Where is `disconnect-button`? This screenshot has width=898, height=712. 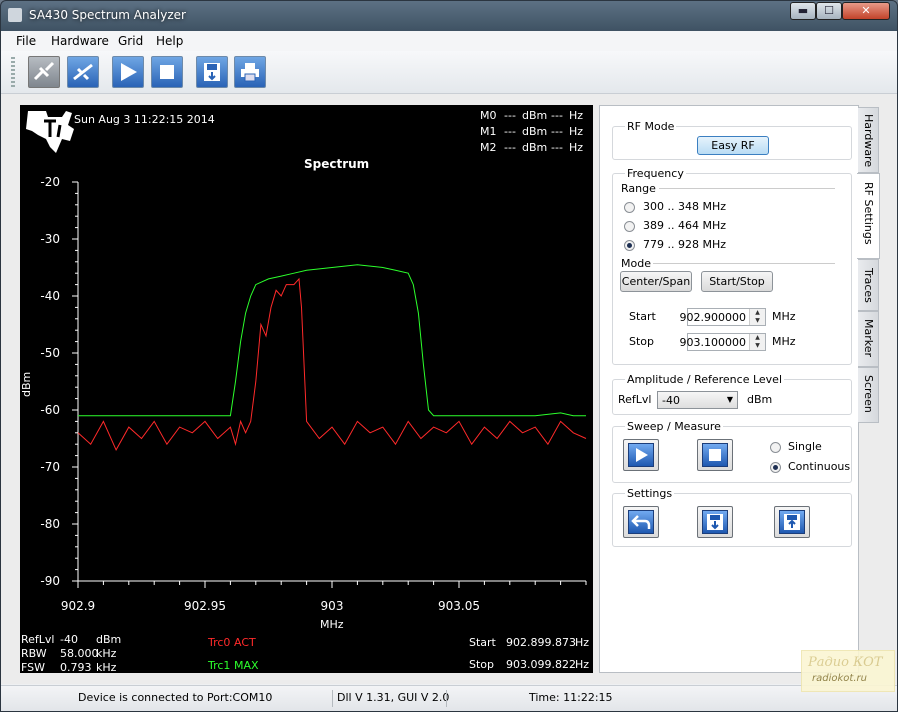 disconnect-button is located at coordinates (44, 72).